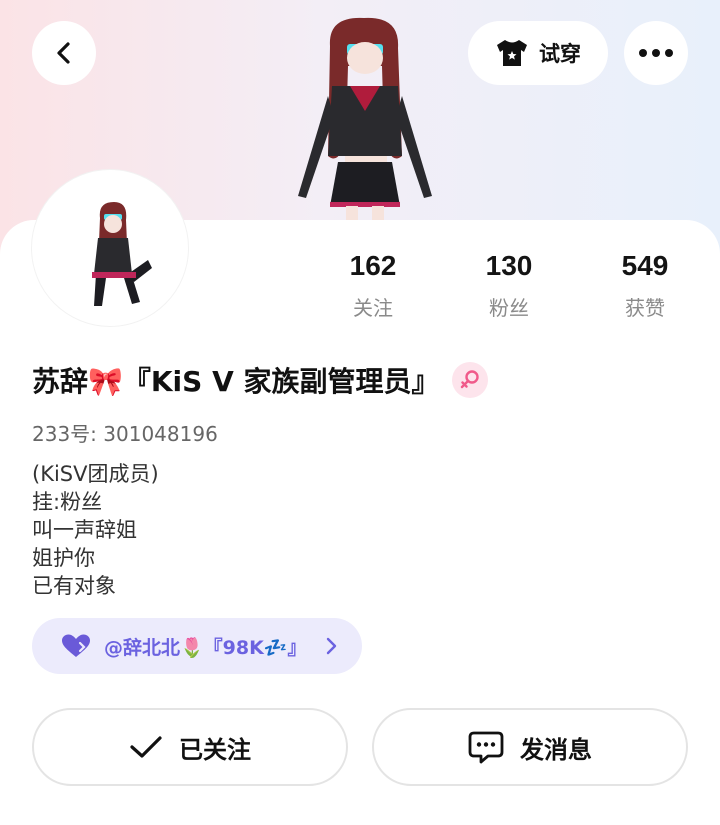 The image size is (720, 825). I want to click on more-dots-icon, so click(656, 53).